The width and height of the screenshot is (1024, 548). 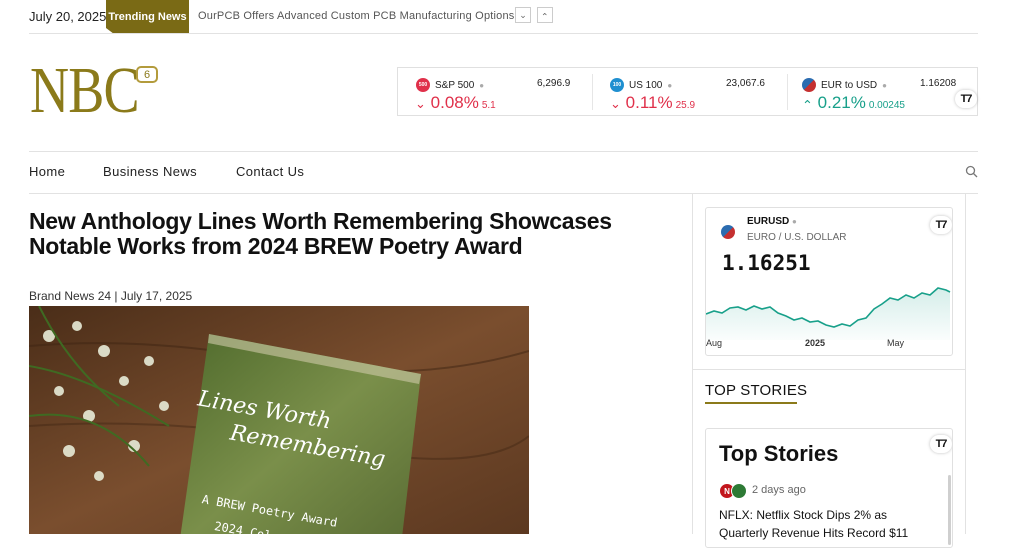 What do you see at coordinates (938, 83) in the screenshot?
I see `ticker-price: 1.16208` at bounding box center [938, 83].